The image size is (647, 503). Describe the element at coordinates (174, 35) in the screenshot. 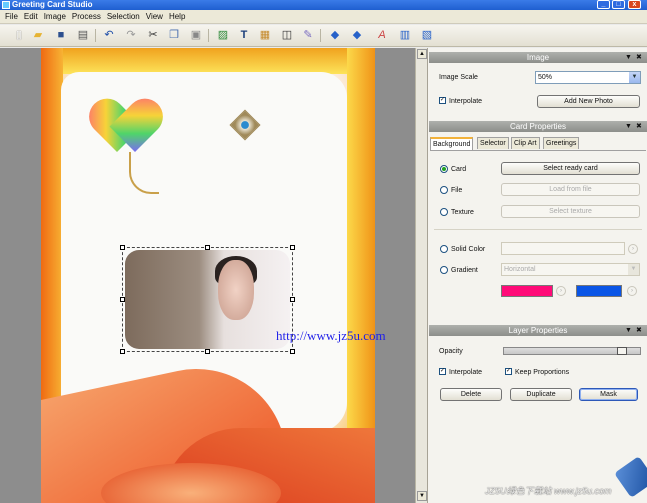

I see `copy-icon: ❐` at that location.